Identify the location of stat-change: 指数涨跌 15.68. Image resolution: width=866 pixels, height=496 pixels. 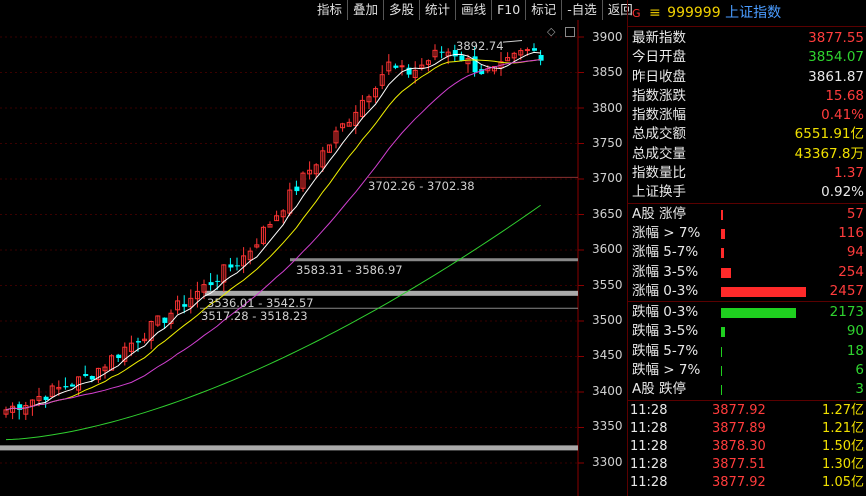
(748, 95).